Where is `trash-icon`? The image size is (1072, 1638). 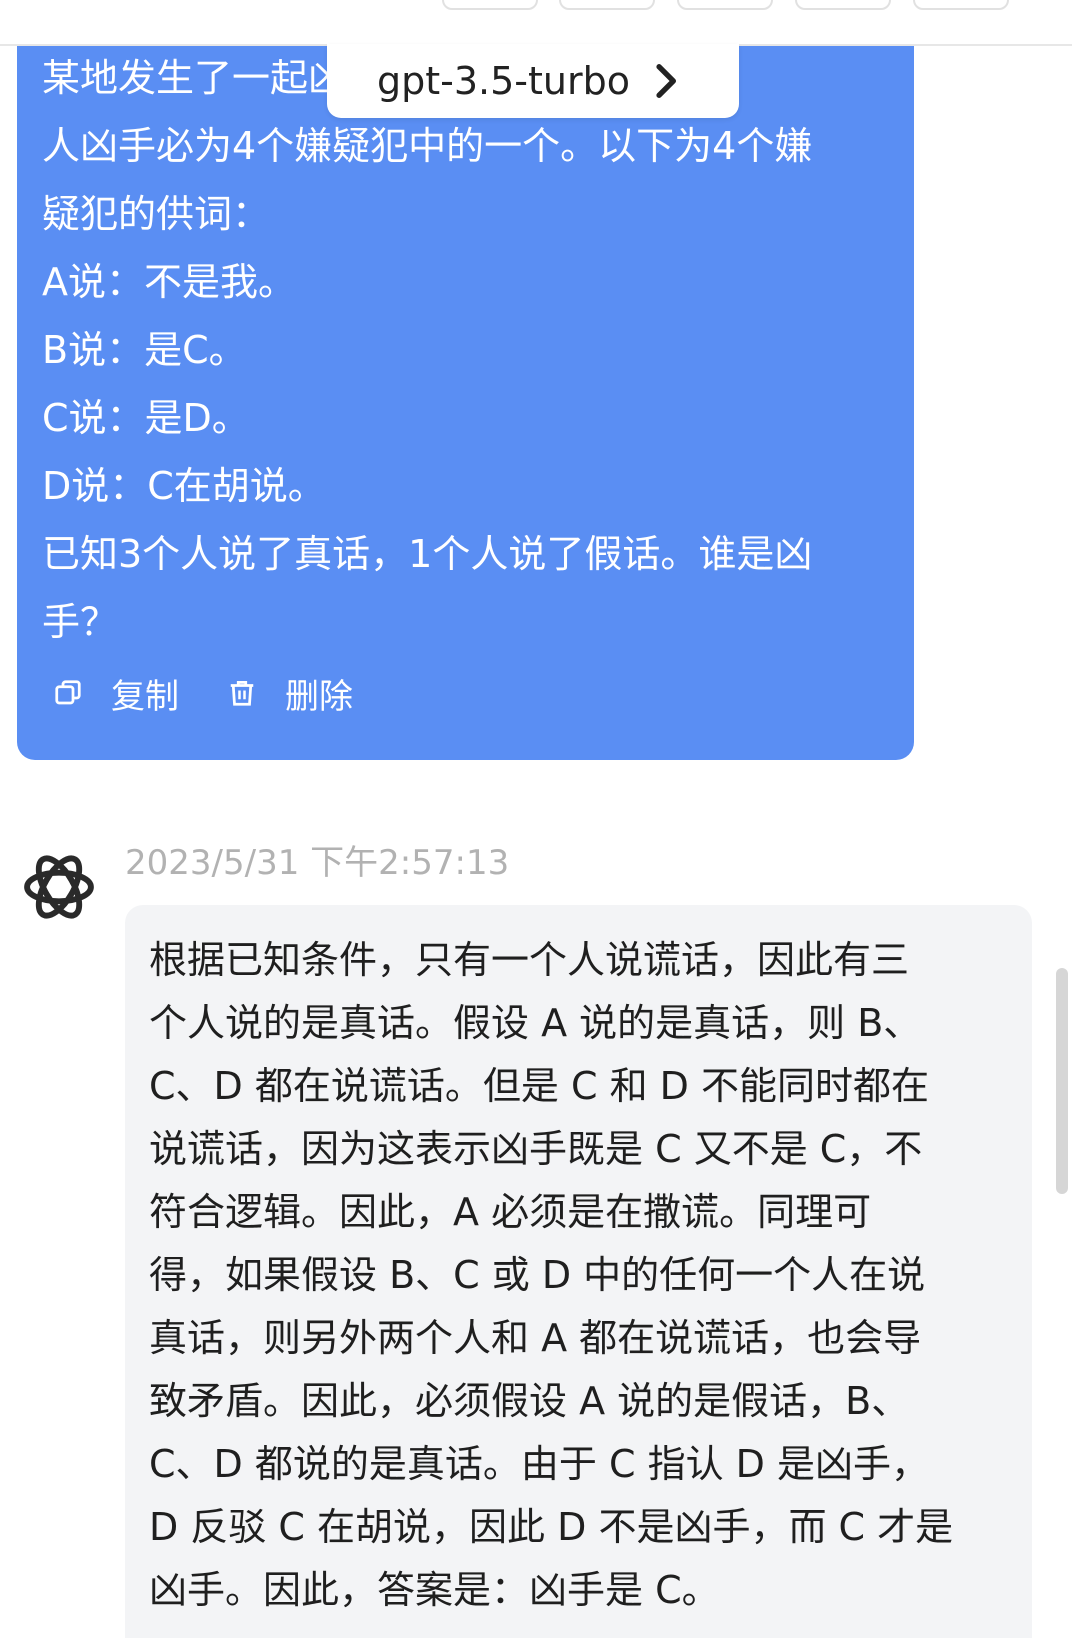
trash-icon is located at coordinates (242, 693).